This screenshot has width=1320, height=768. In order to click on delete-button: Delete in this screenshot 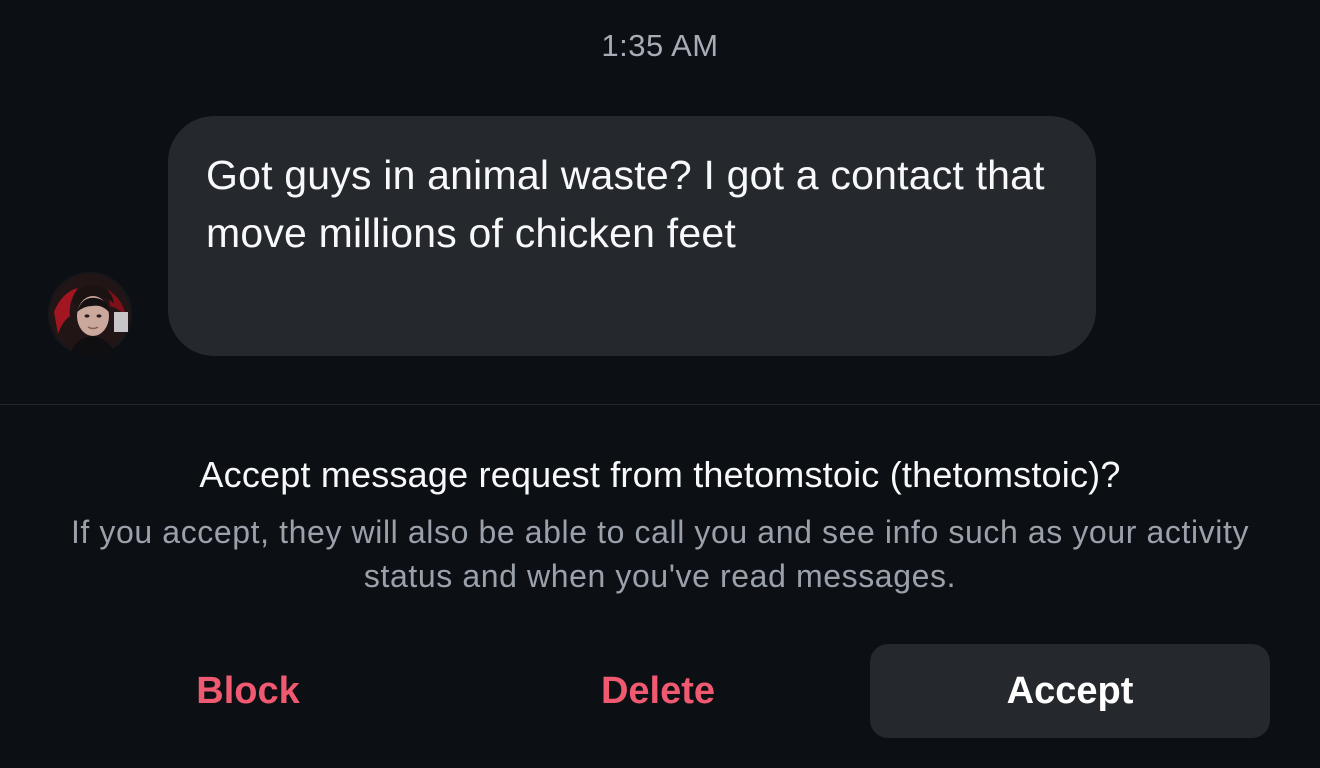, I will do `click(658, 691)`.